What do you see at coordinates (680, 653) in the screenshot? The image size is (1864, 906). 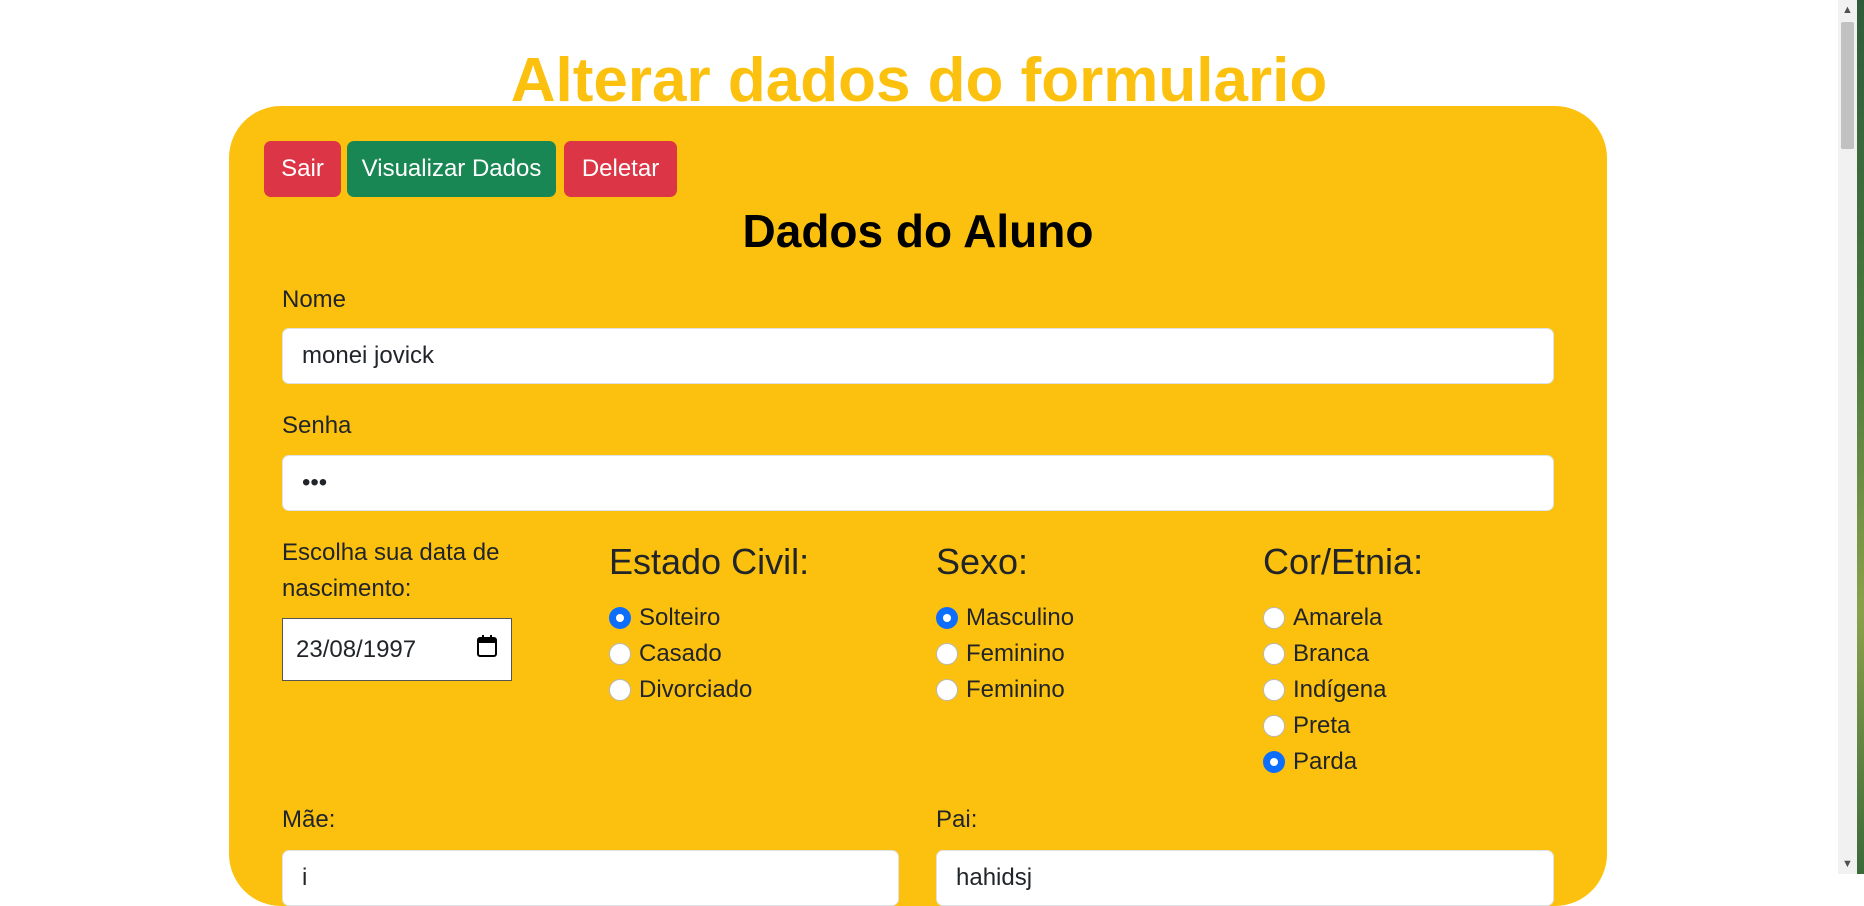 I see `marital-option-label: Casado` at bounding box center [680, 653].